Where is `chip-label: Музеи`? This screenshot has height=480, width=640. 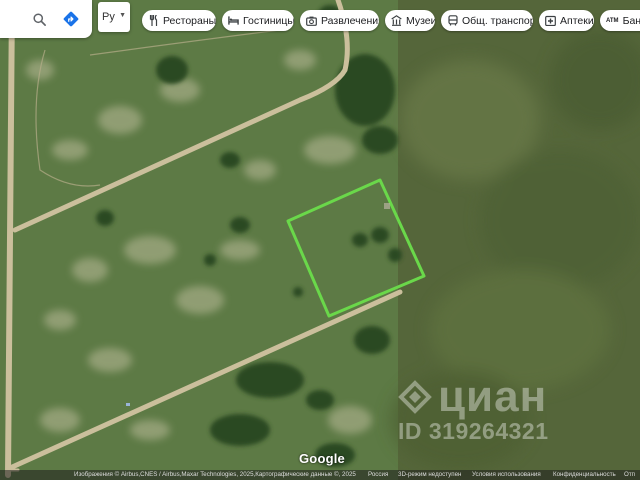
chip-label: Музеи is located at coordinates (420, 20).